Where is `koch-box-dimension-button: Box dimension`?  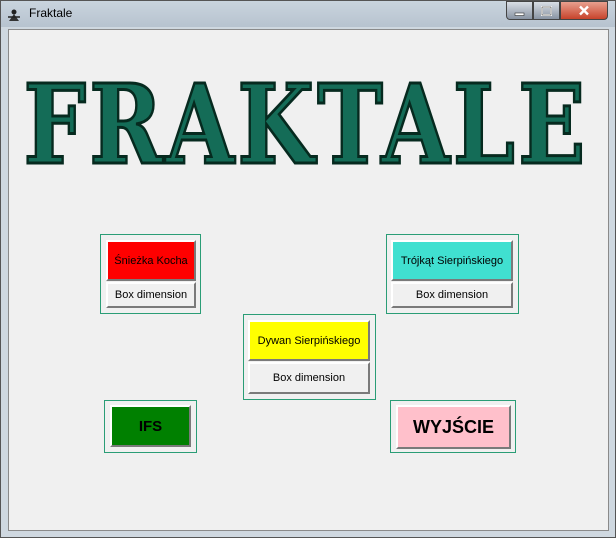 koch-box-dimension-button: Box dimension is located at coordinates (151, 295).